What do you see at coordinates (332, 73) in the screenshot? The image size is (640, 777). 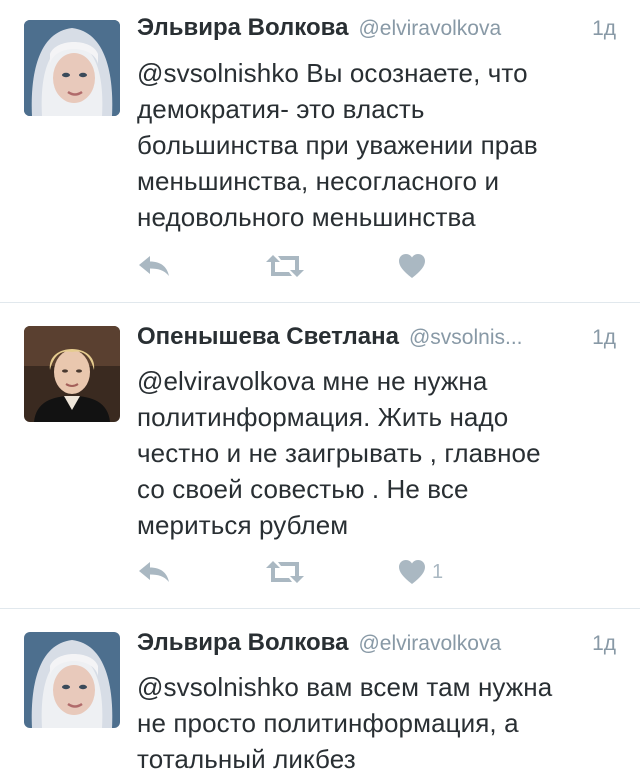 I see `tweet-text-line: @svsolnishko Вы осознаете, что` at bounding box center [332, 73].